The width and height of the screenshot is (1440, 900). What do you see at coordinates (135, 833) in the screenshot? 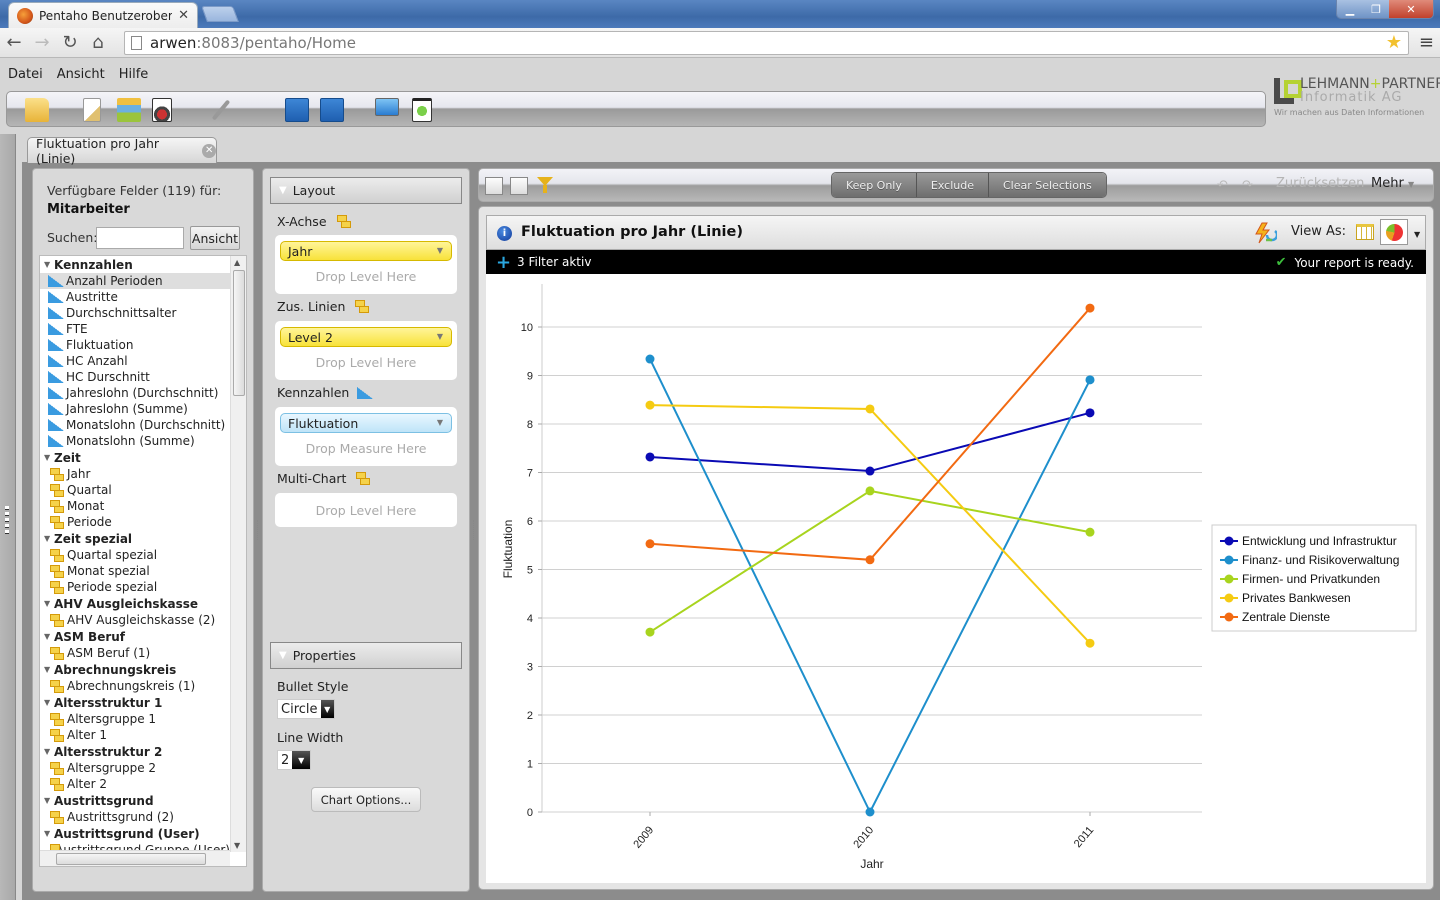
I see `tree-group: ▼ Austrittsgrund (User)` at bounding box center [135, 833].